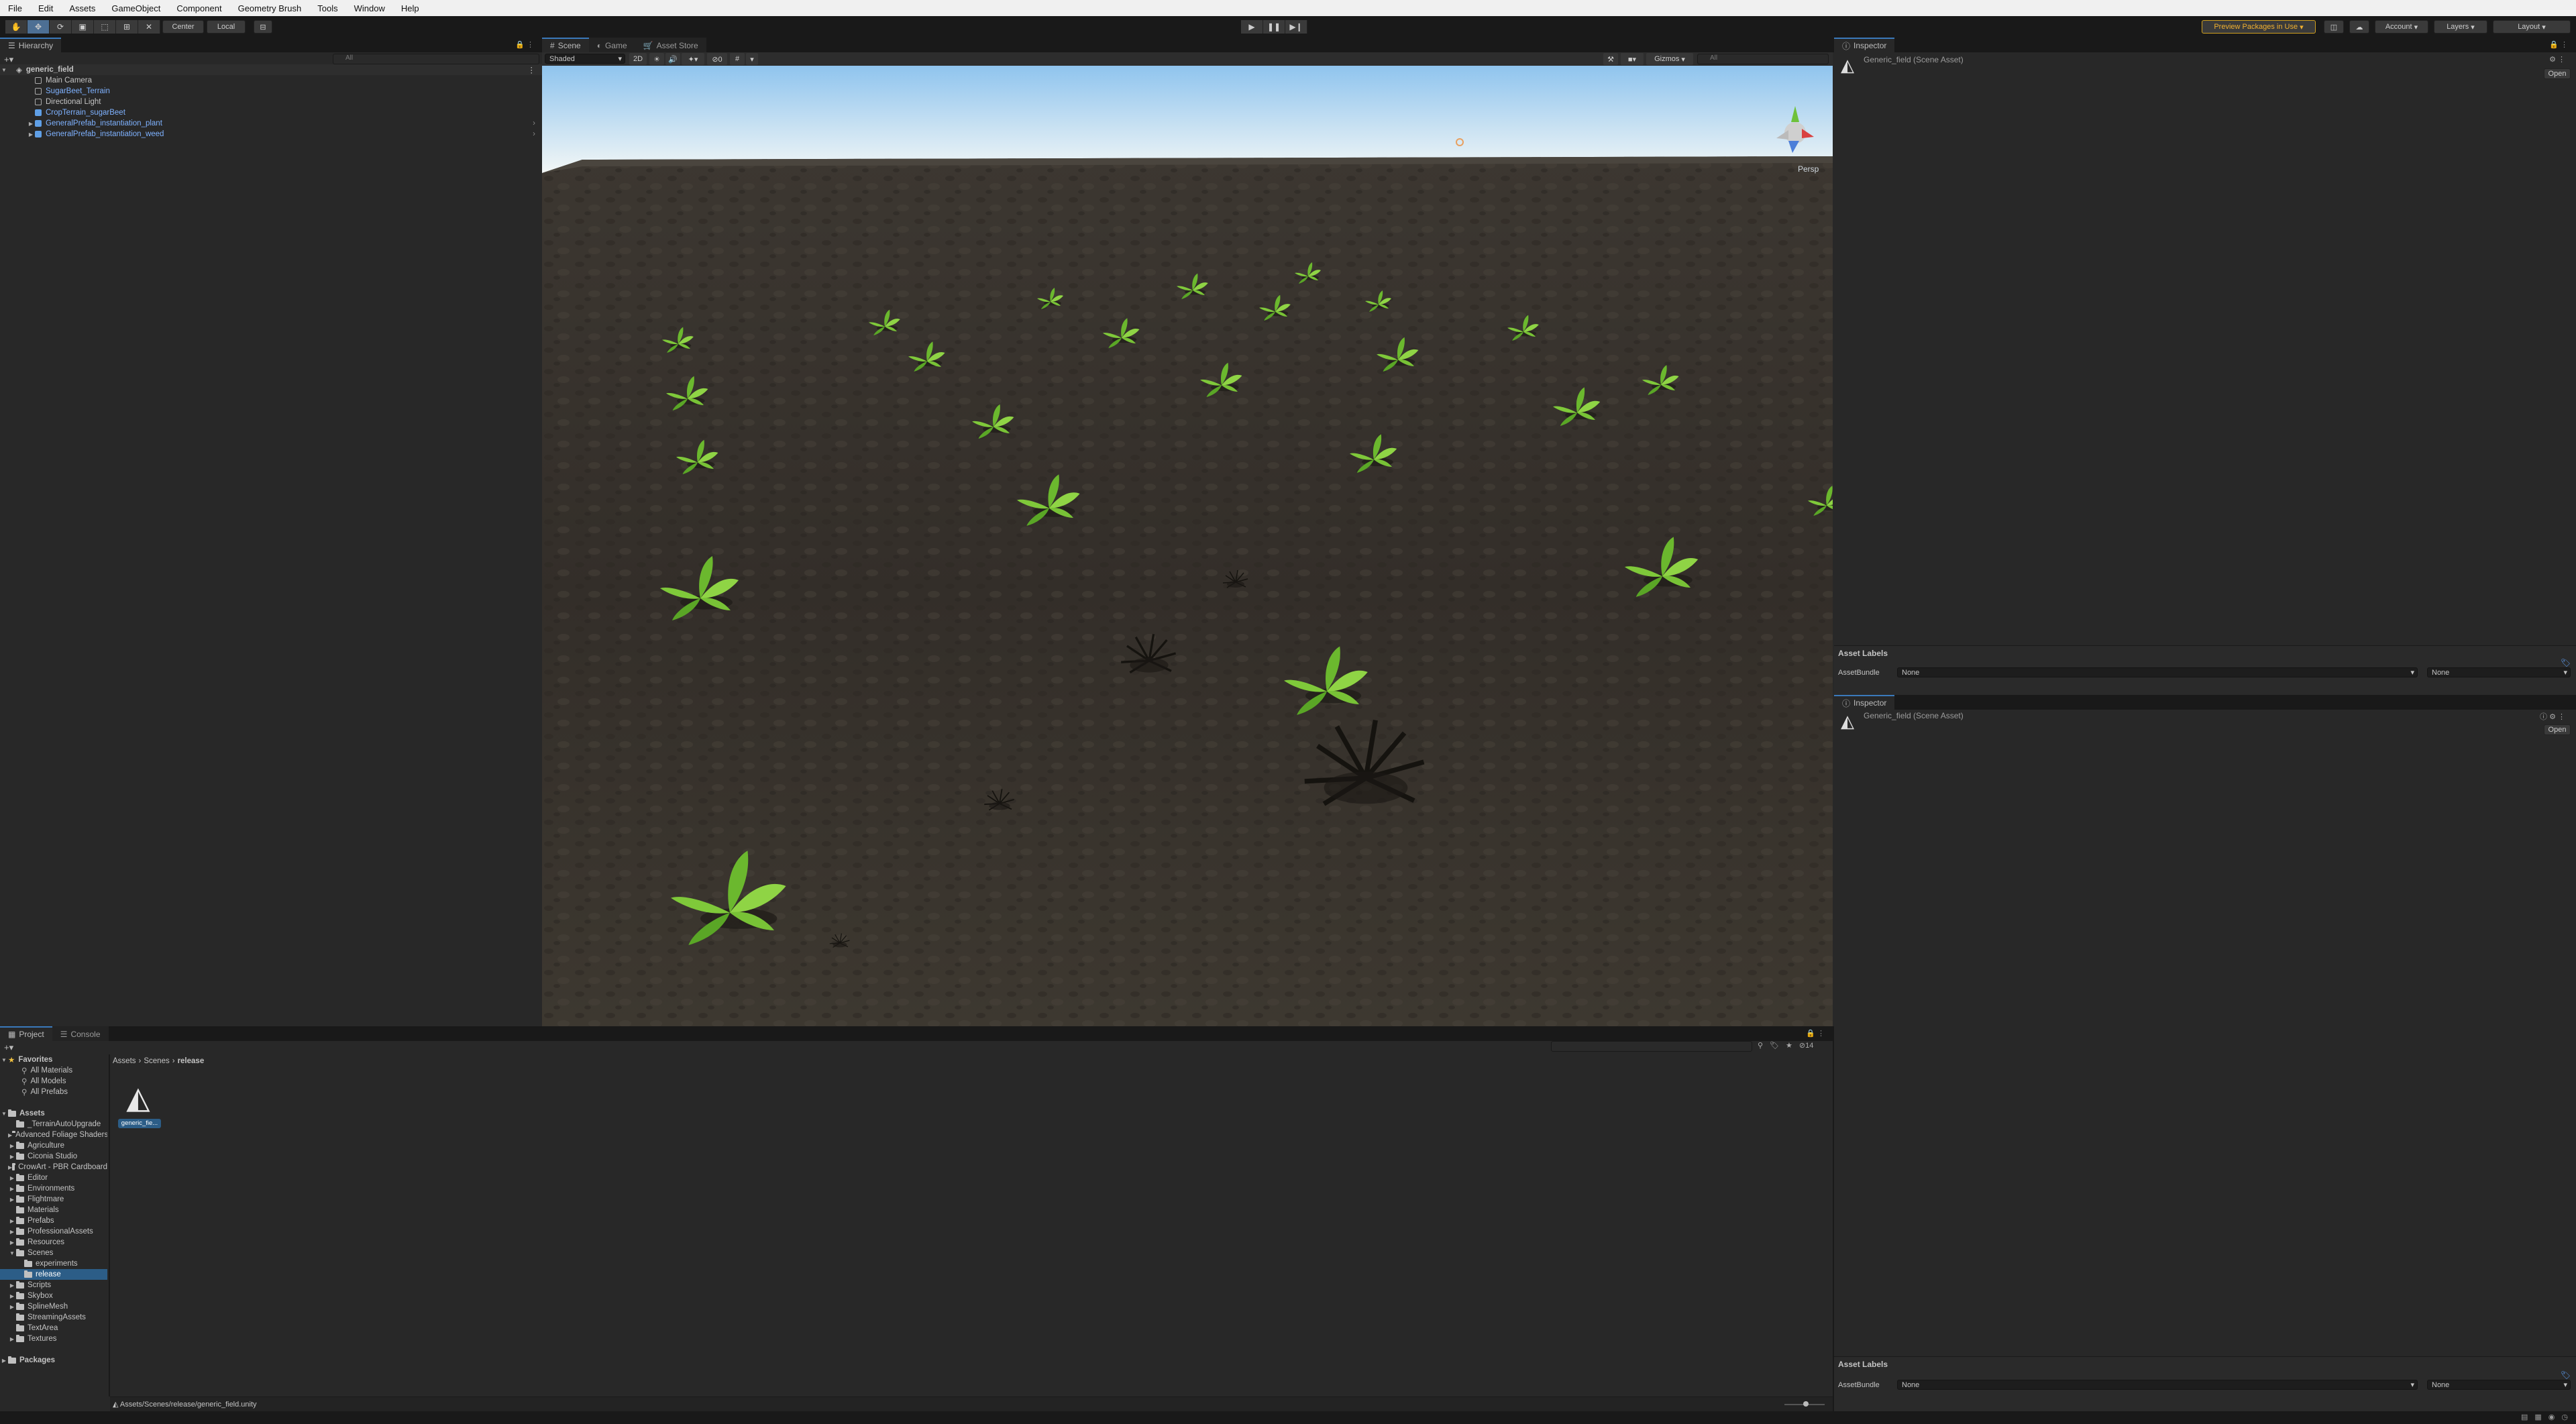 Image resolution: width=2576 pixels, height=1424 pixels. What do you see at coordinates (8, 60) in the screenshot?
I see `add-object-icon: +▾` at bounding box center [8, 60].